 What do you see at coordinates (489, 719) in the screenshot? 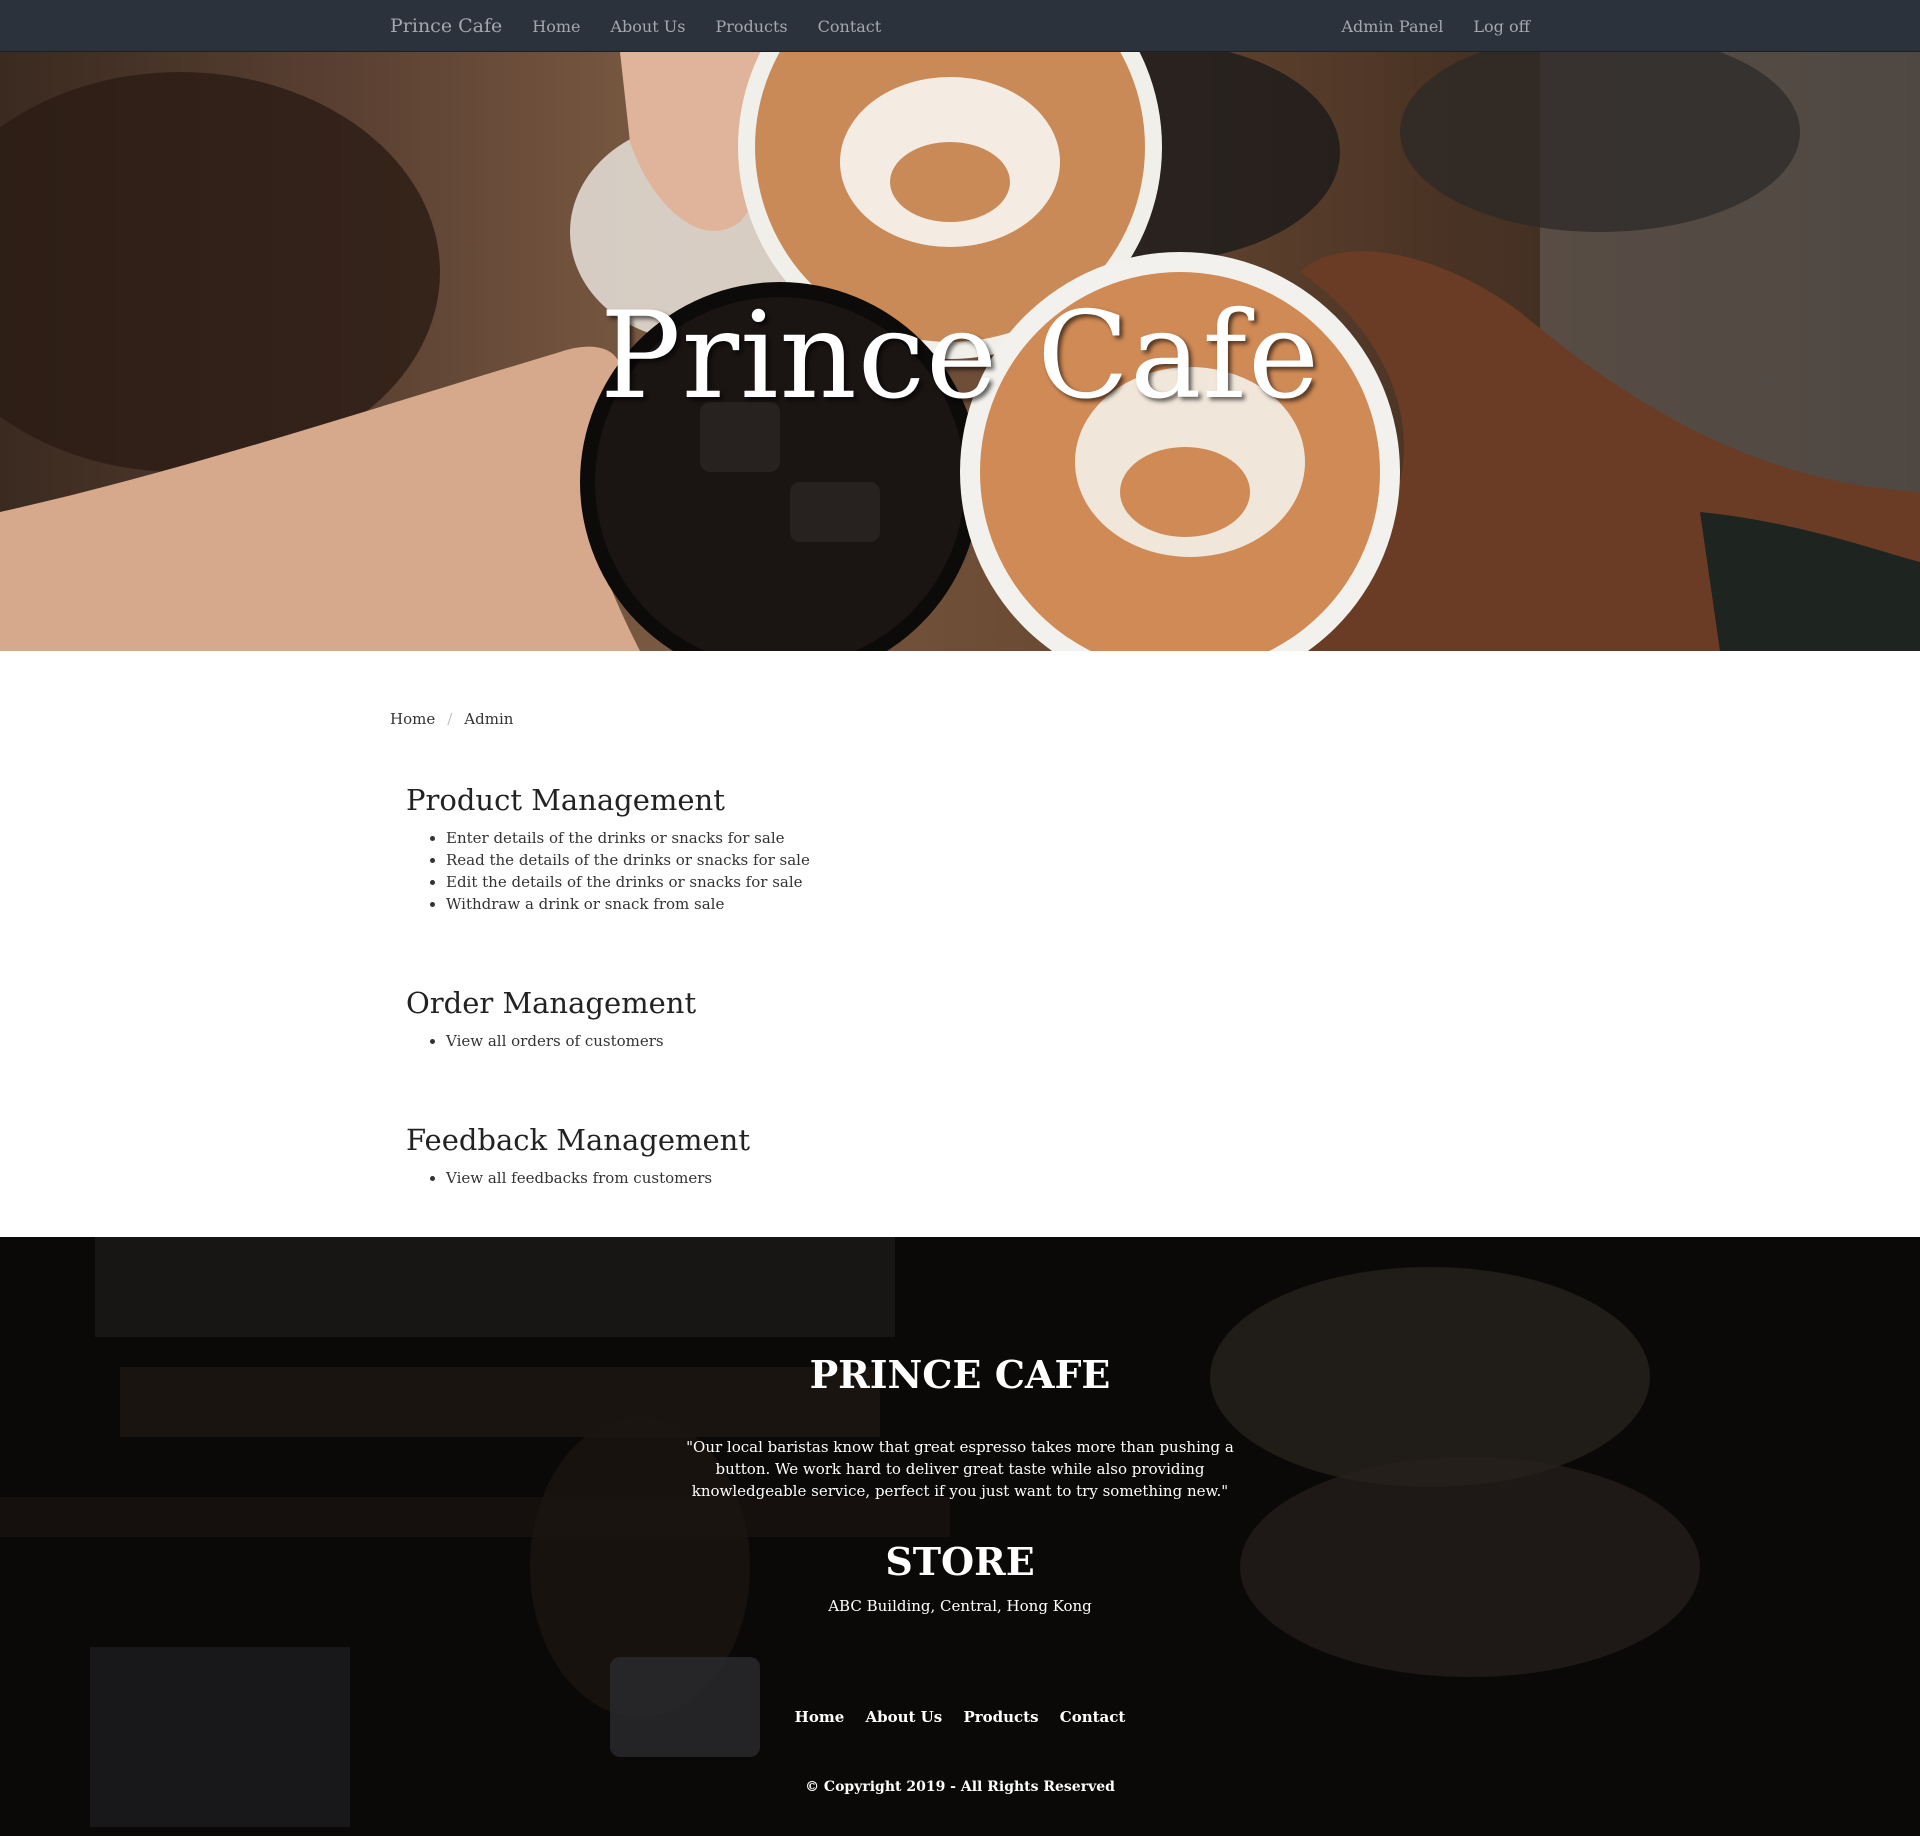
I see `breadcrumb-current-admin: Admin` at bounding box center [489, 719].